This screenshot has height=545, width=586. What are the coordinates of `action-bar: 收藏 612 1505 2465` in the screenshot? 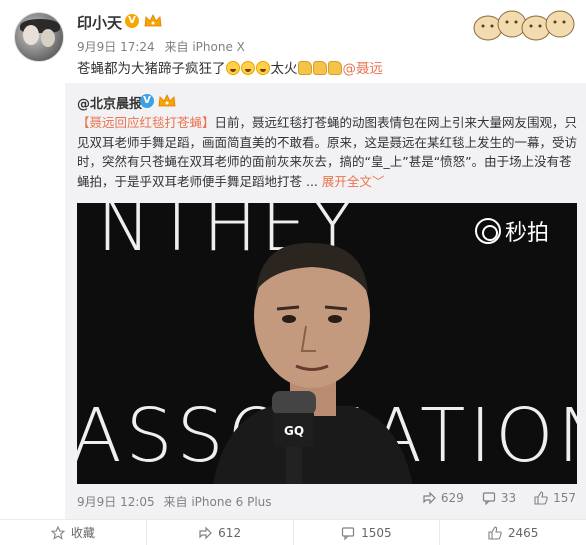 It's located at (293, 532).